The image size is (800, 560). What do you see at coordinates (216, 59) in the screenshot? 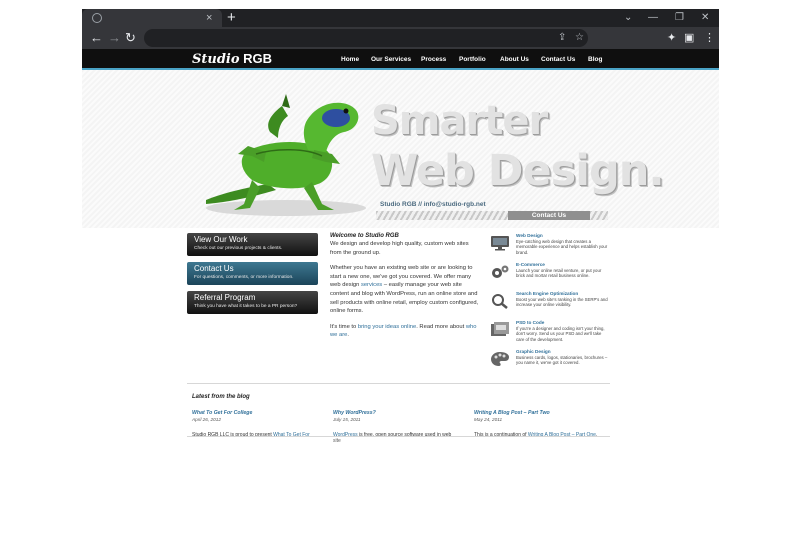
I see `logo-studio-text: Studio` at bounding box center [216, 59].